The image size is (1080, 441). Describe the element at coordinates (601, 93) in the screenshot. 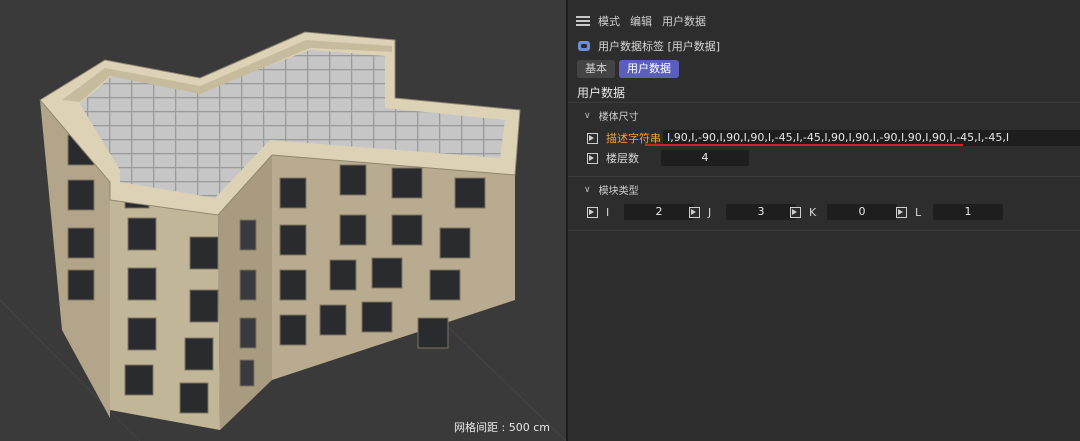

I see `section-title: 用户数据` at that location.